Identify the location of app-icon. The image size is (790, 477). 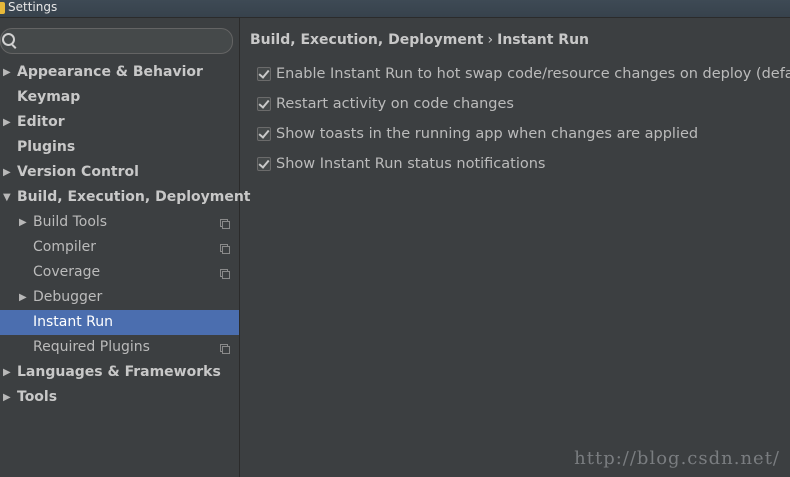
(2, 8).